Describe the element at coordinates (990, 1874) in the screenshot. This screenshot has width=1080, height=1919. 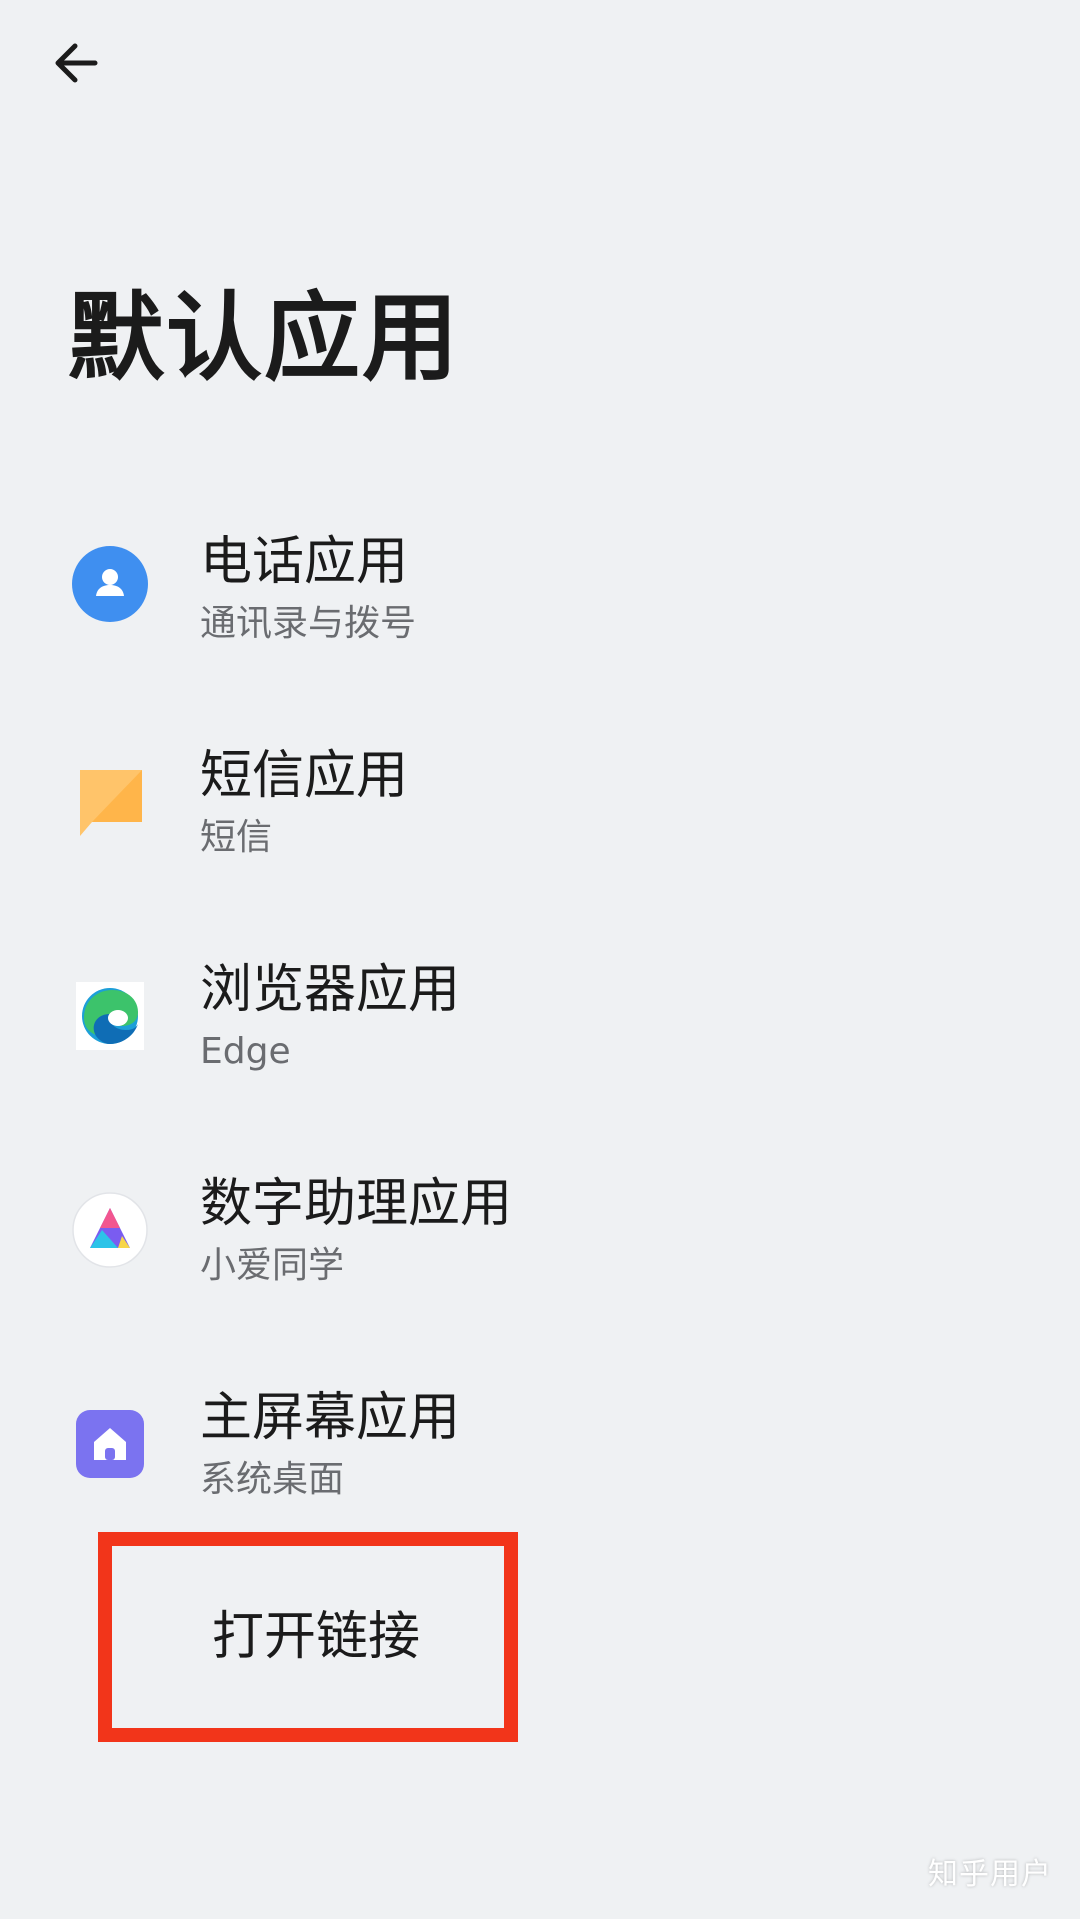
I see `watermark: 知乎用户` at that location.